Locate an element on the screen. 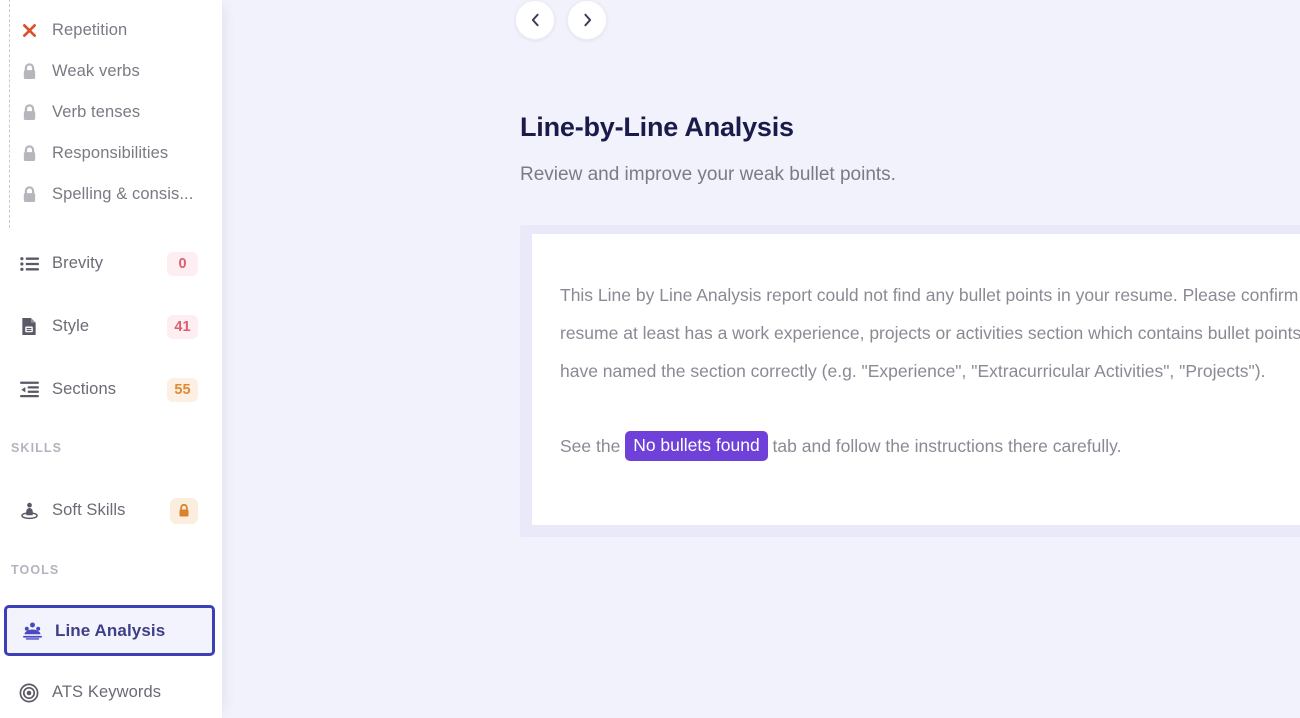  sidebar-item-label: Repetition is located at coordinates (90, 30).